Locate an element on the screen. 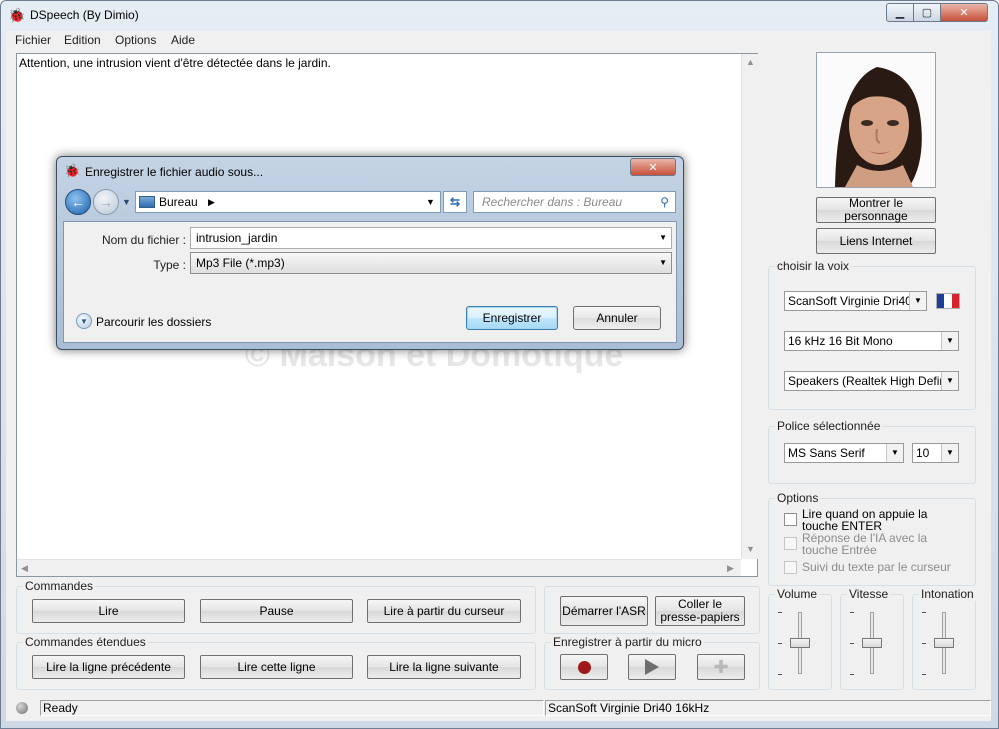 Image resolution: width=999 pixels, height=729 pixels. scroll-up-icon: ▲ is located at coordinates (750, 62).